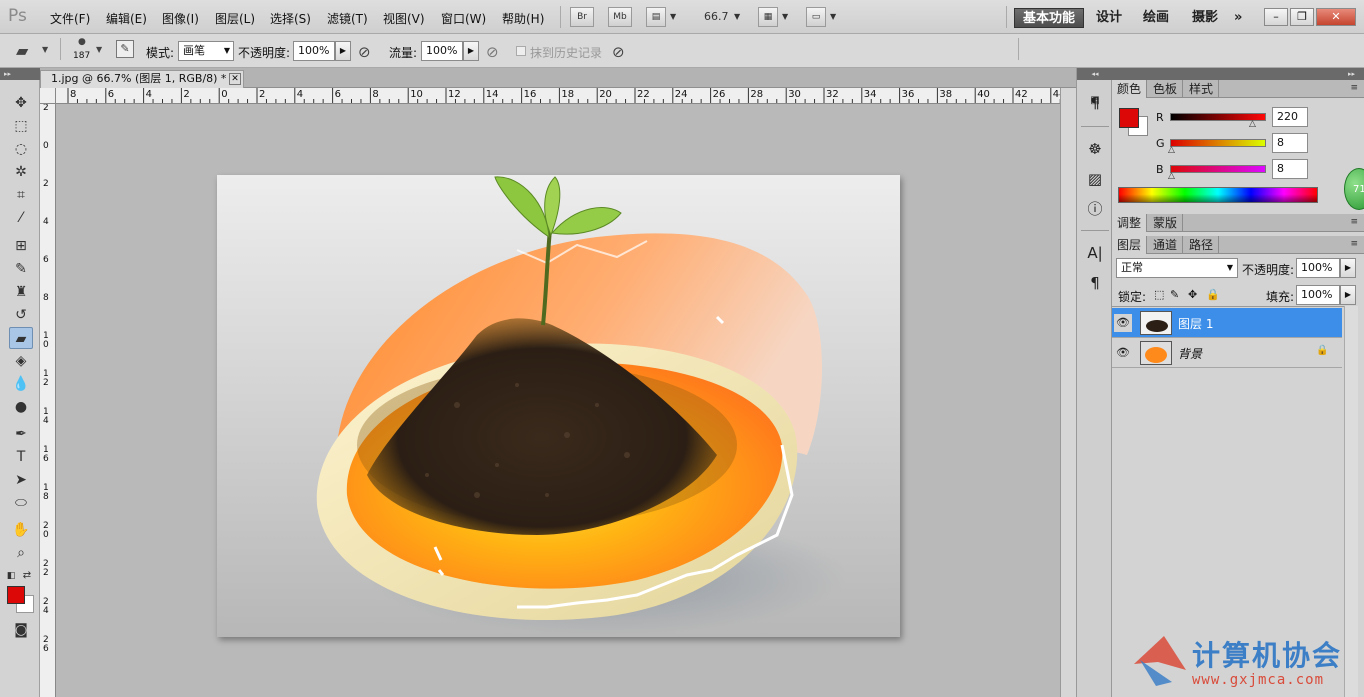 The image size is (1364, 697). Describe the element at coordinates (314, 51) in the screenshot. I see `opacity-input: 100%` at that location.